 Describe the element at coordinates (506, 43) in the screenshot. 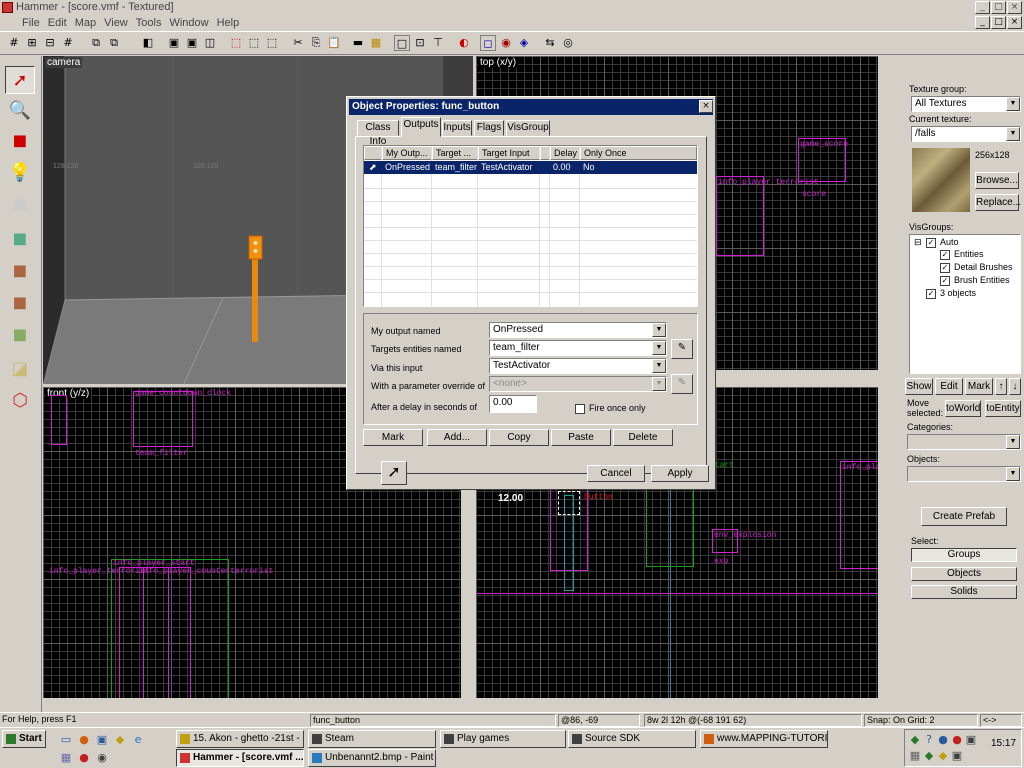

I see `entity-report-icon: ◉` at that location.